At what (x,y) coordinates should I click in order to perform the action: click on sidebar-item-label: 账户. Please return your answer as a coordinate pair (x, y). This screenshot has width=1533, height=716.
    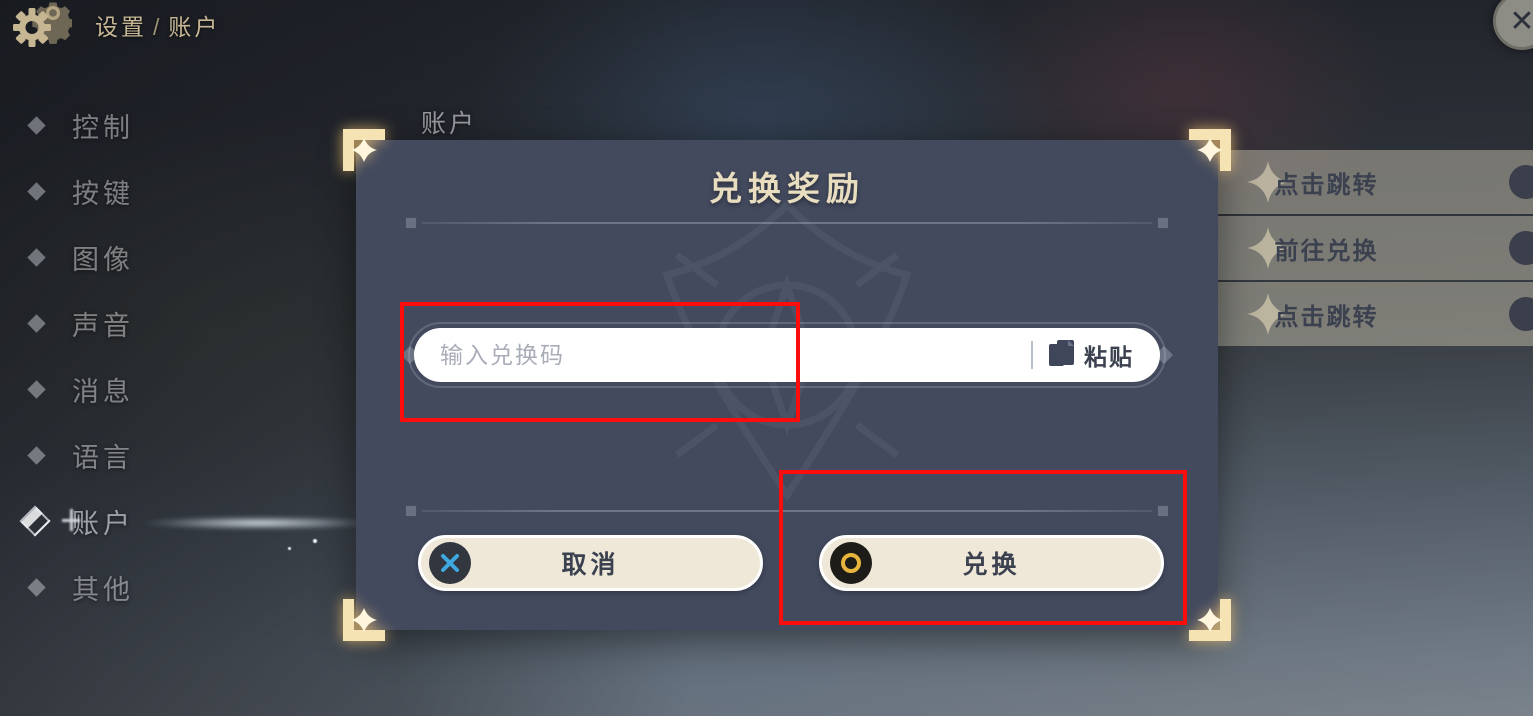
    Looking at the image, I should click on (103, 523).